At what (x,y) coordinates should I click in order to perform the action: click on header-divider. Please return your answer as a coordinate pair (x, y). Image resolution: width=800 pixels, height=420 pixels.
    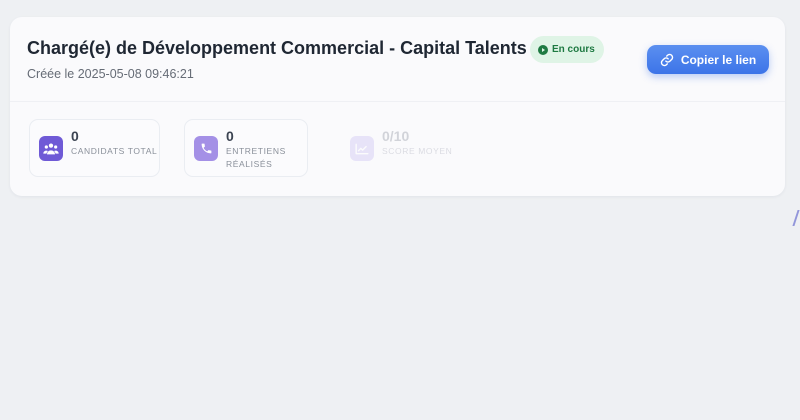
    Looking at the image, I should click on (397, 101).